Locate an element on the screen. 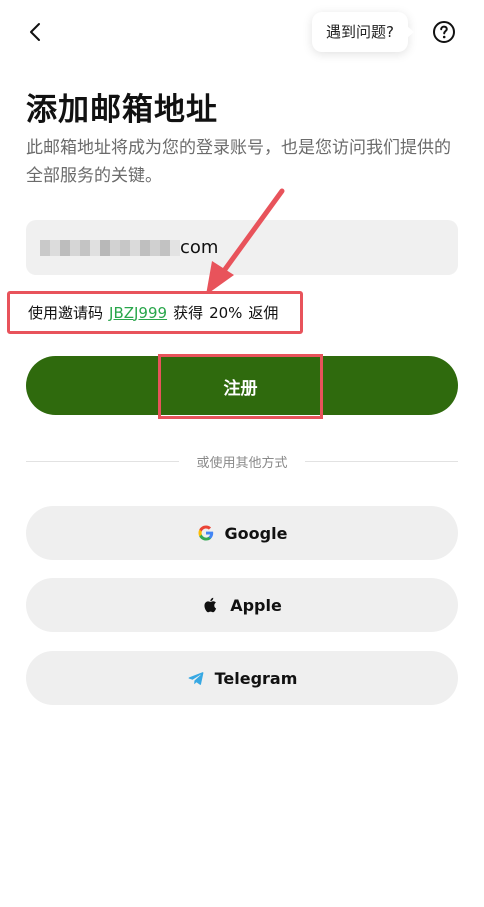 The height and width of the screenshot is (907, 484). telegram-login-label: Telegram is located at coordinates (256, 678).